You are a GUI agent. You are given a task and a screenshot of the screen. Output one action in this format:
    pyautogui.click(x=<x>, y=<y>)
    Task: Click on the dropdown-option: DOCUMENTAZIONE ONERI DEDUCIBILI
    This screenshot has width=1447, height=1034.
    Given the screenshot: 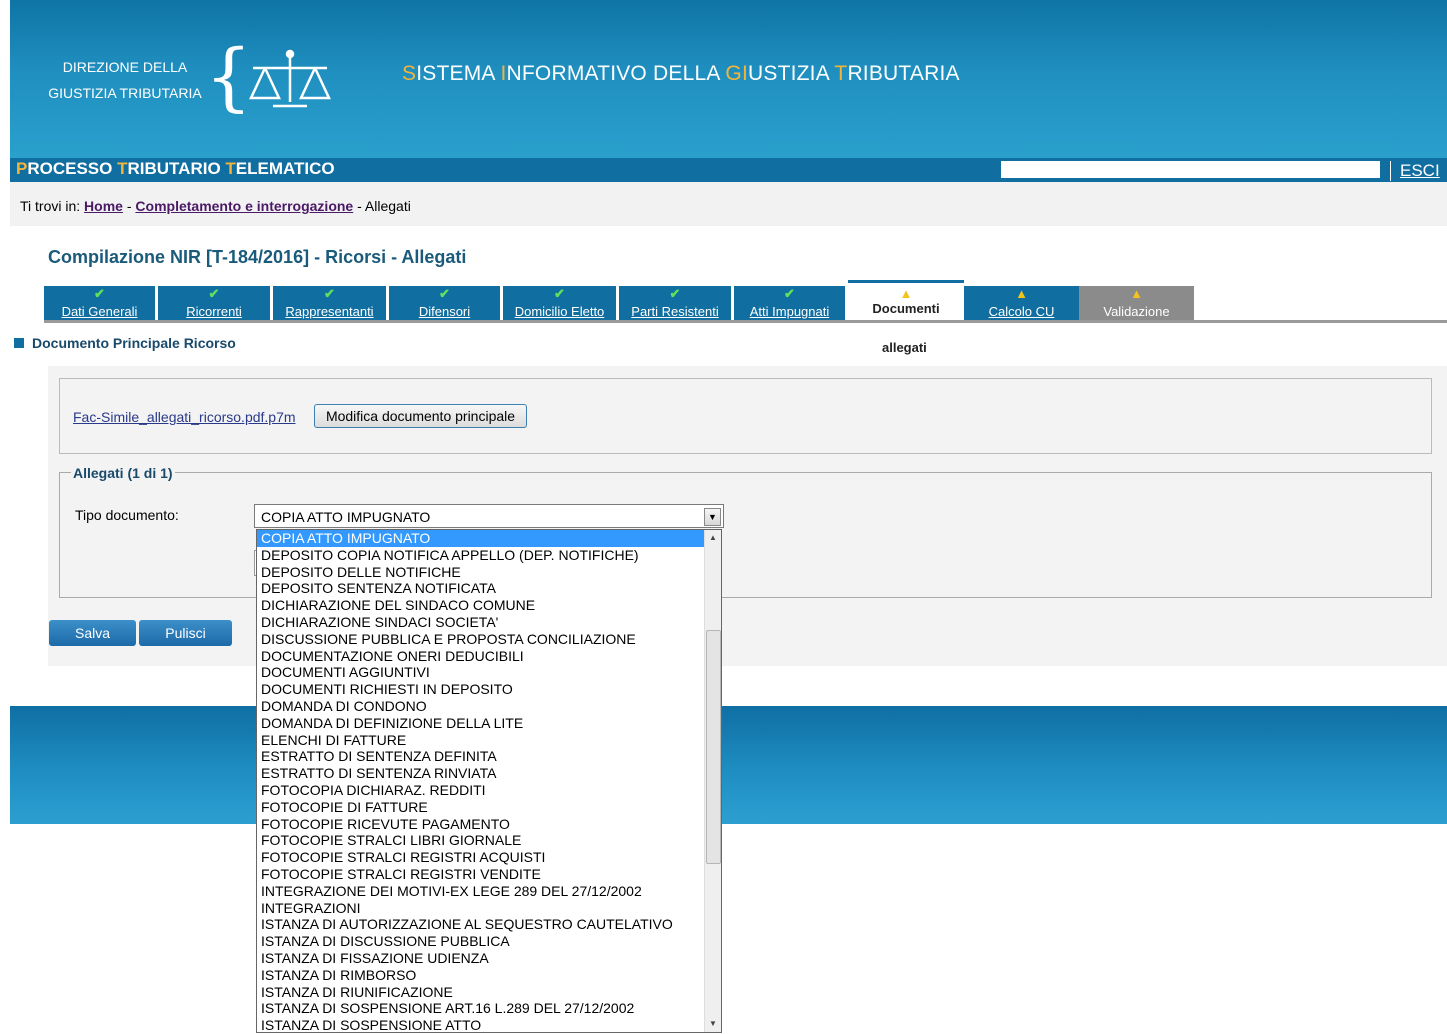 What is the action you would take?
    pyautogui.click(x=481, y=656)
    